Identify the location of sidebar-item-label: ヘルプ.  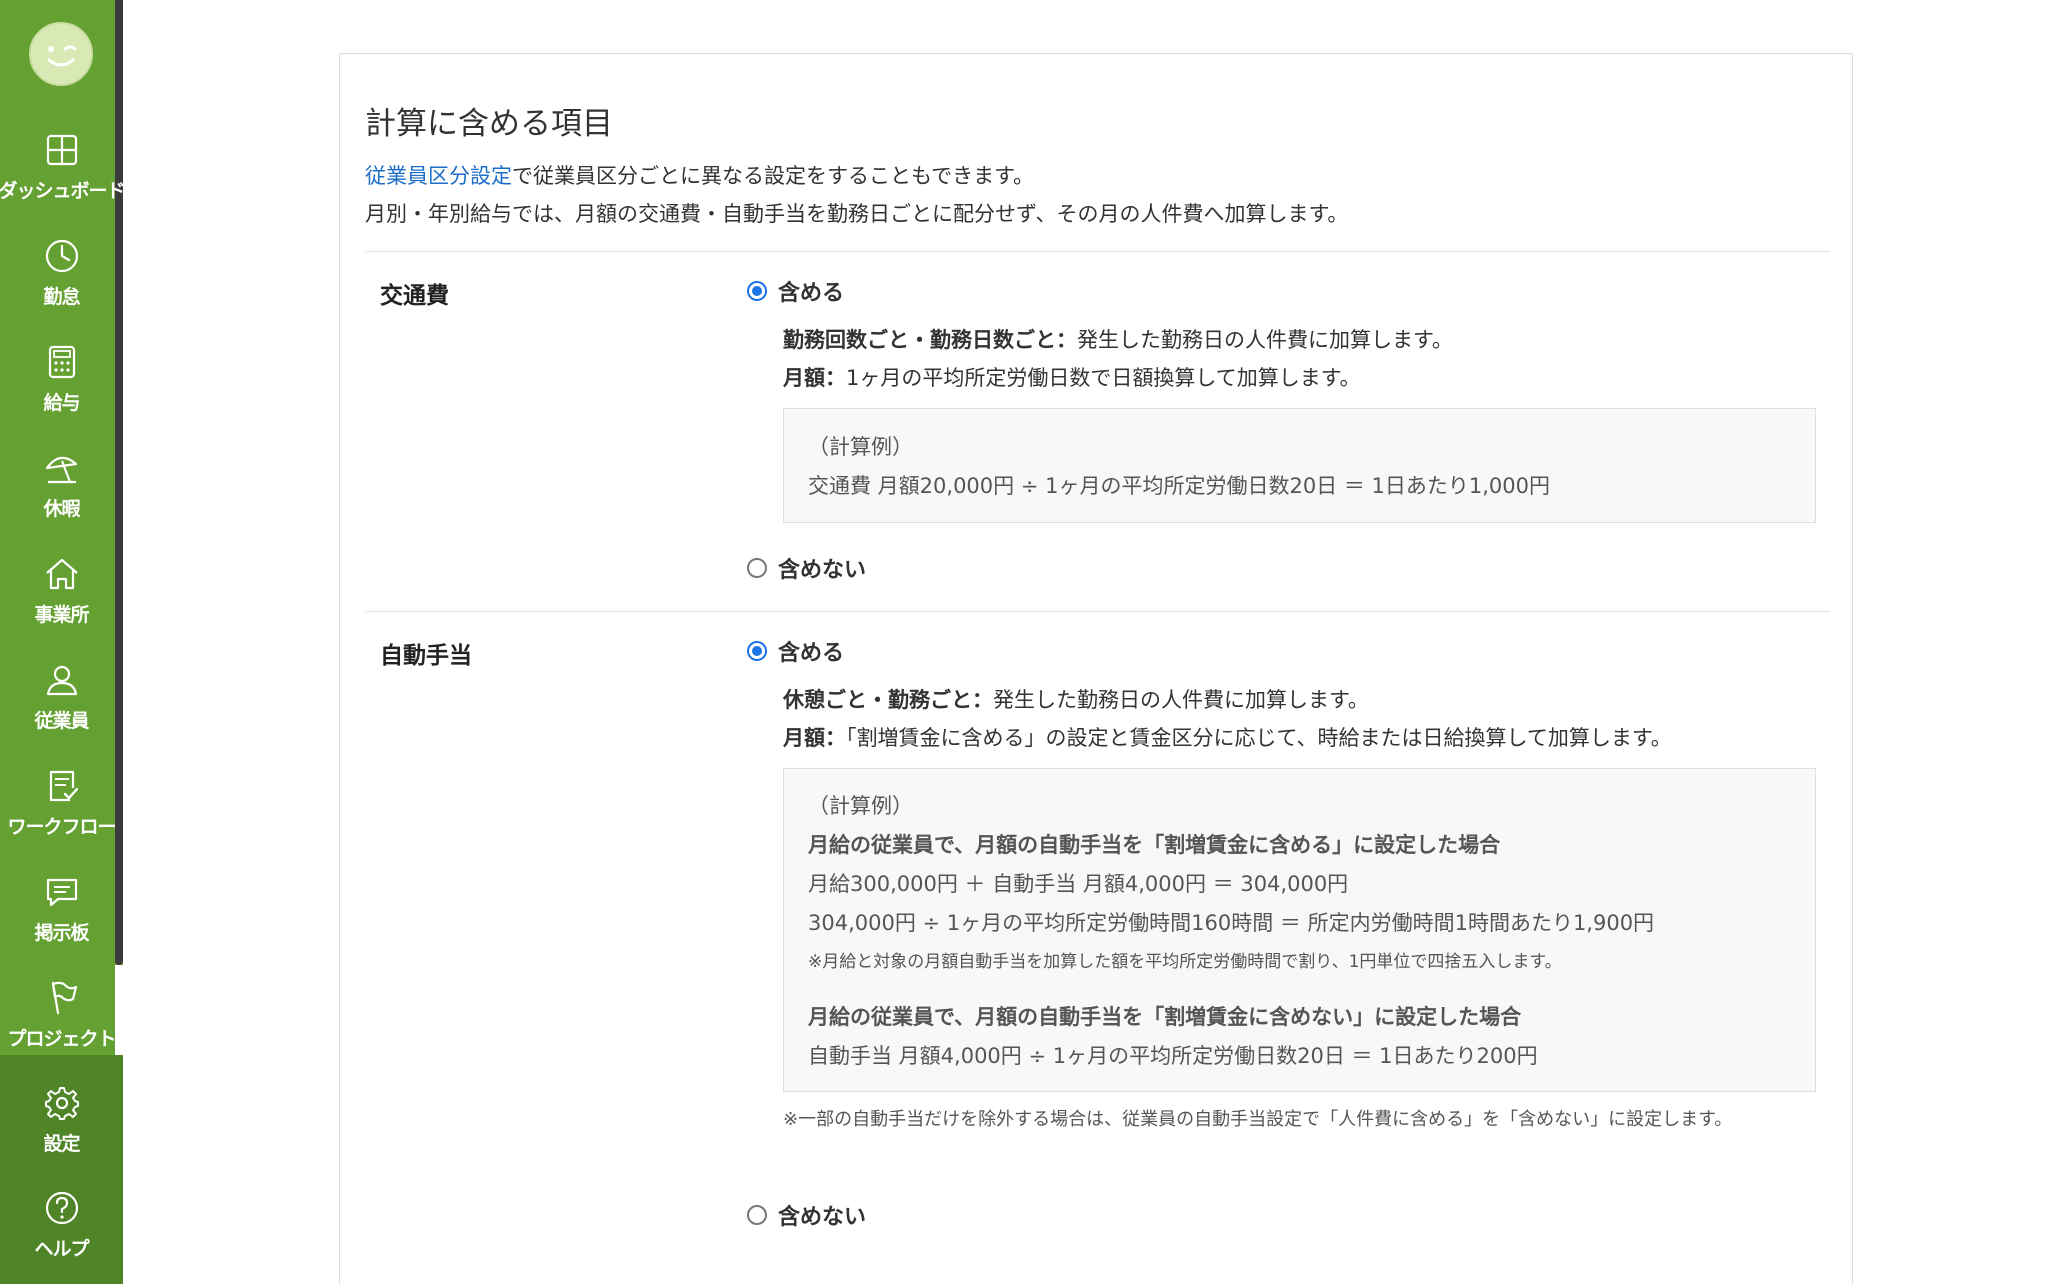
(61, 1249).